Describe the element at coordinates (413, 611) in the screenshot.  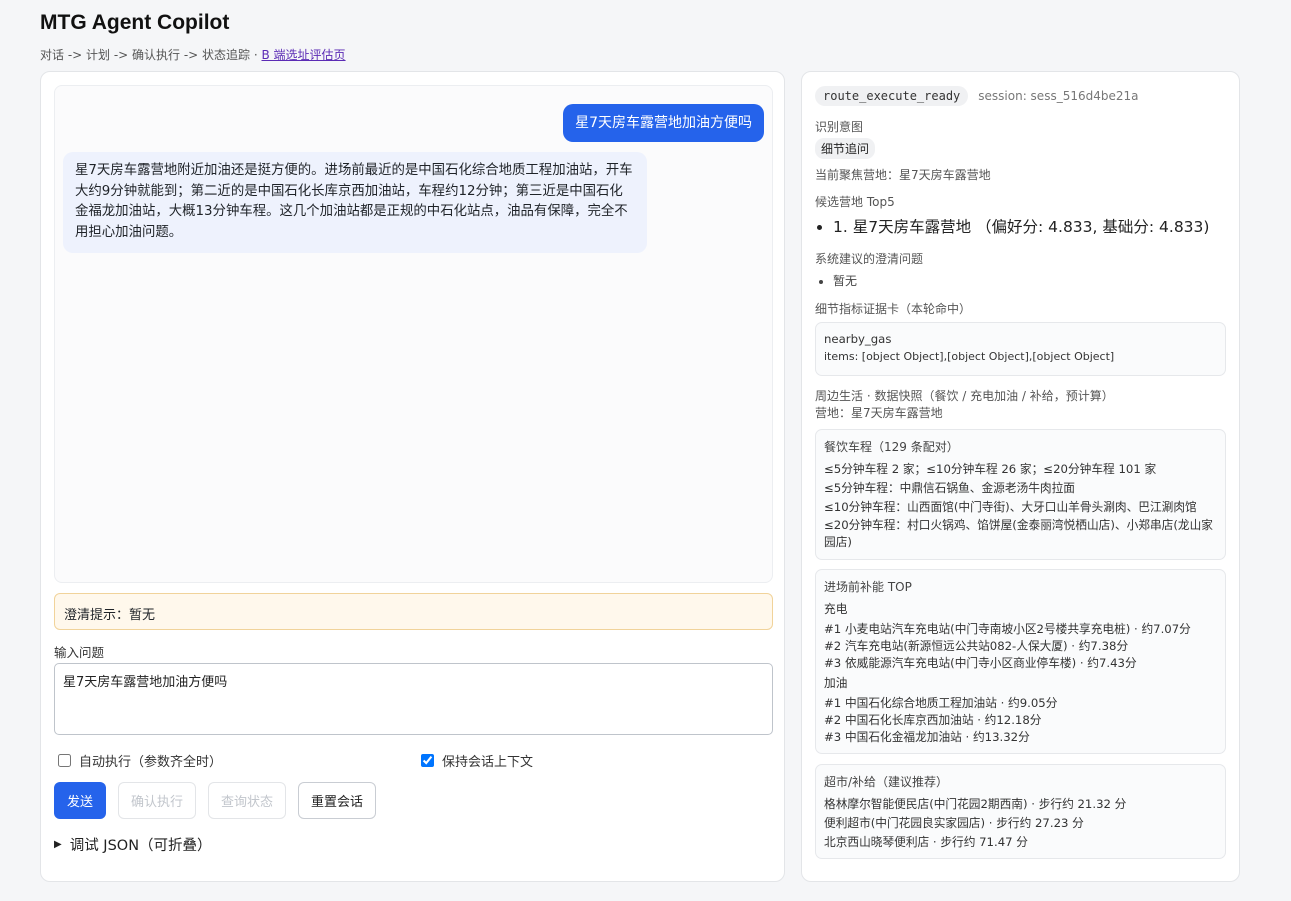
I see `clarify-hint: 澄清提示：暂无` at that location.